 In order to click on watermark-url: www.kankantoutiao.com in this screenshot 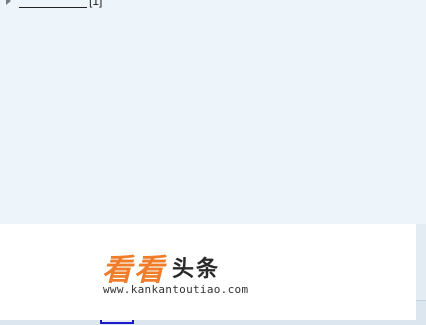, I will do `click(176, 289)`.